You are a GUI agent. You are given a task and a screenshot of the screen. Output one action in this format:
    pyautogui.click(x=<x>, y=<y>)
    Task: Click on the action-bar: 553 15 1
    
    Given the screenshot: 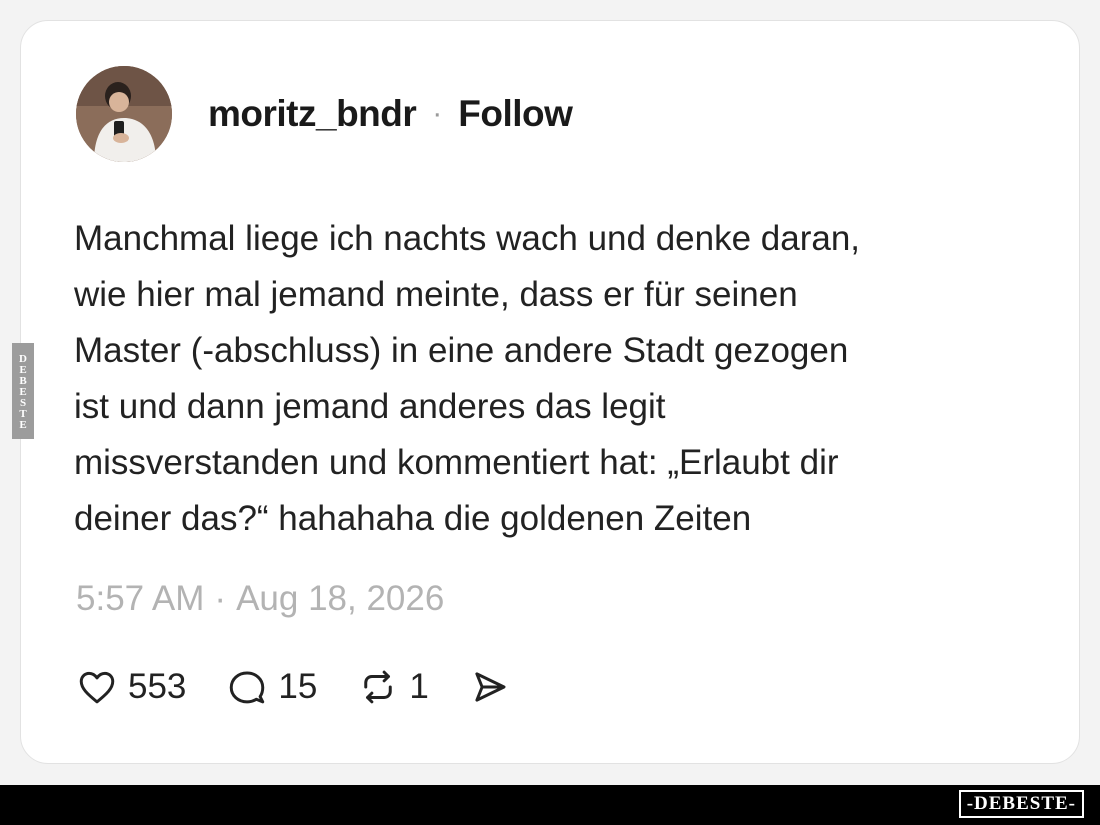 What is the action you would take?
    pyautogui.click(x=313, y=687)
    